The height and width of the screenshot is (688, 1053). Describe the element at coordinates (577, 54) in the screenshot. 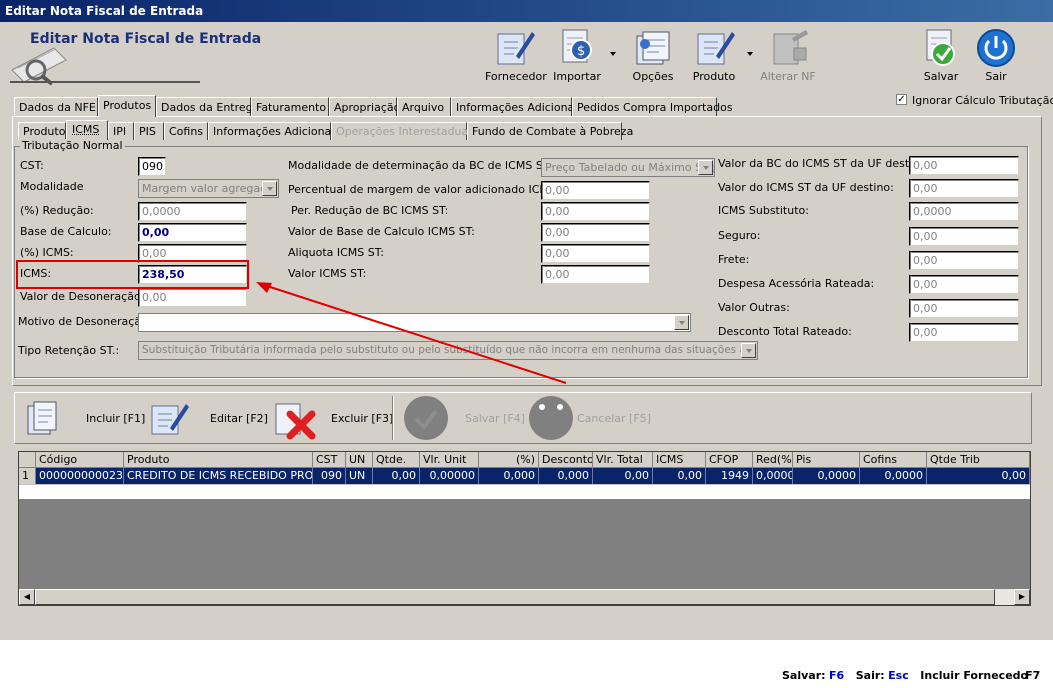

I see `importar-button: $ Importar` at that location.